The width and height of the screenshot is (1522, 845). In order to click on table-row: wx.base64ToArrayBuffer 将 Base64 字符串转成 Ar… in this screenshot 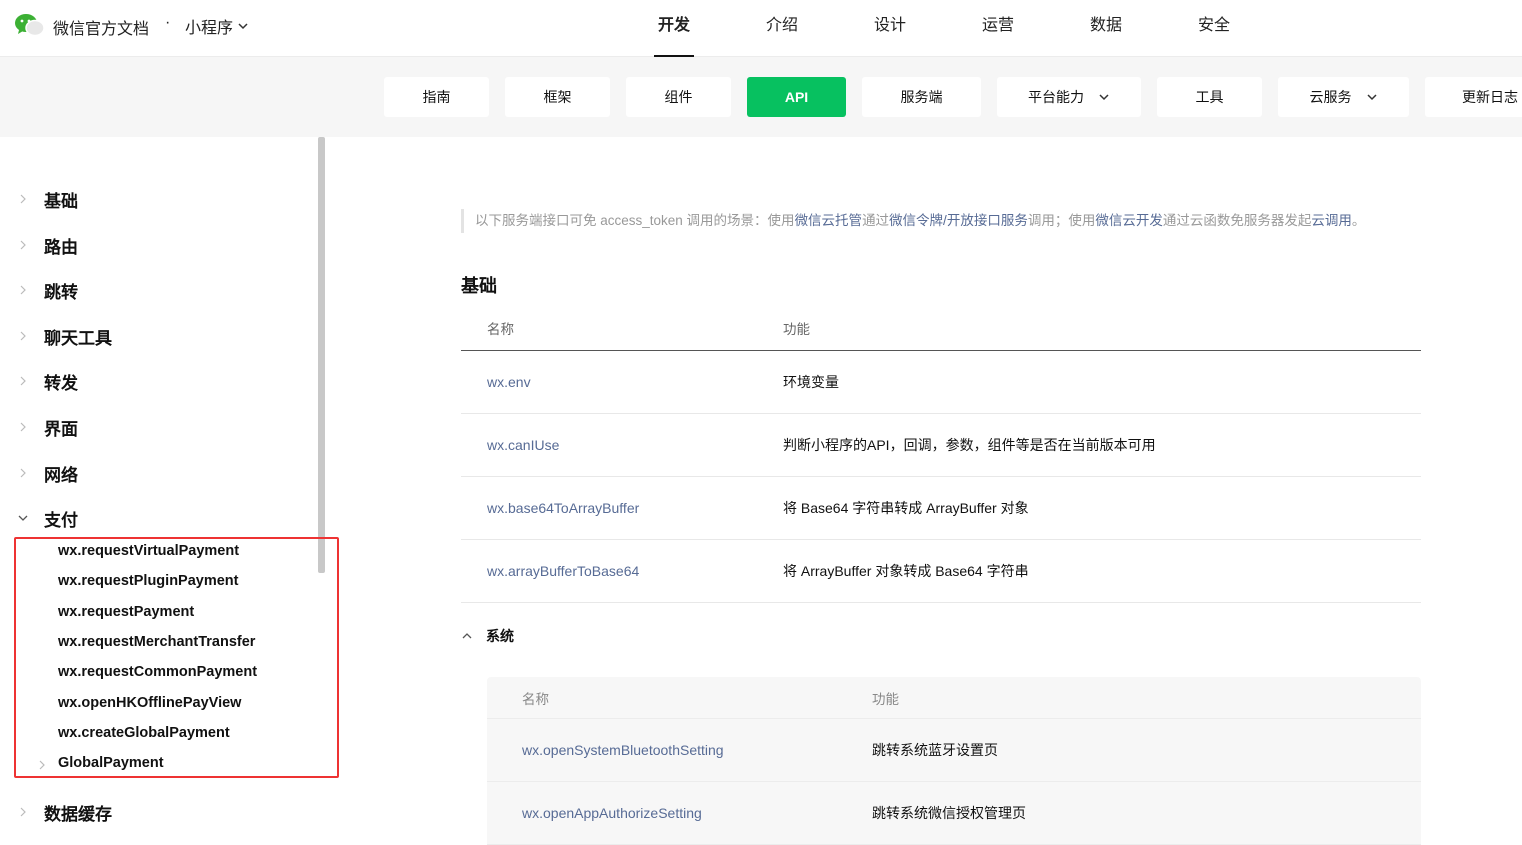, I will do `click(941, 508)`.